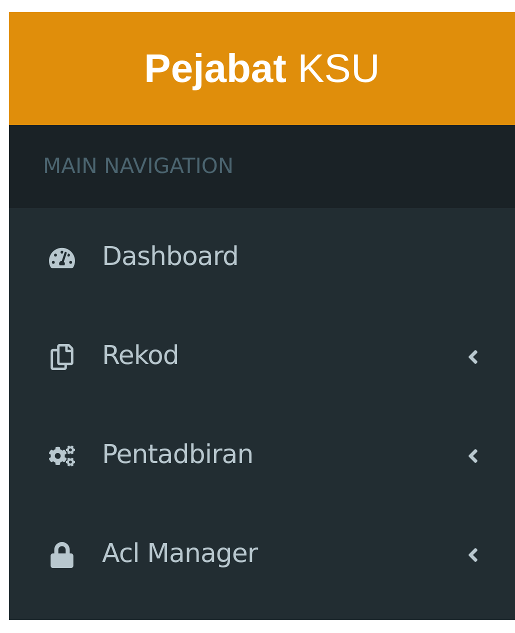  I want to click on menu-label: Dashboard, so click(171, 257).